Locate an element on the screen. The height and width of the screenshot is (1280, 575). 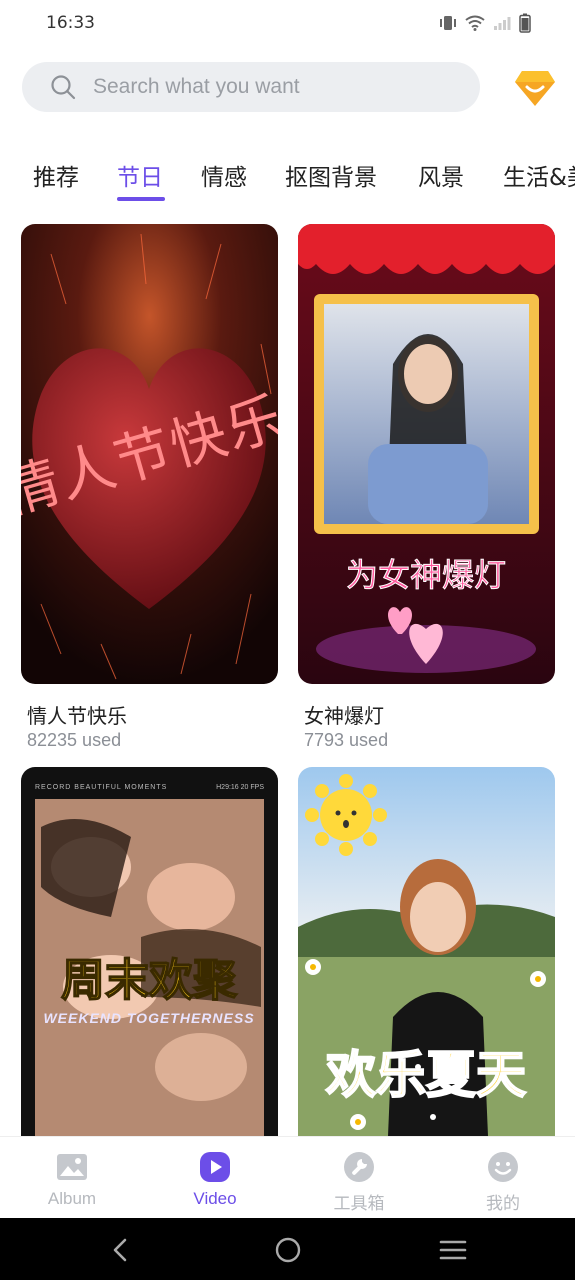
status-bar: 16:33 is located at coordinates (287, 24).